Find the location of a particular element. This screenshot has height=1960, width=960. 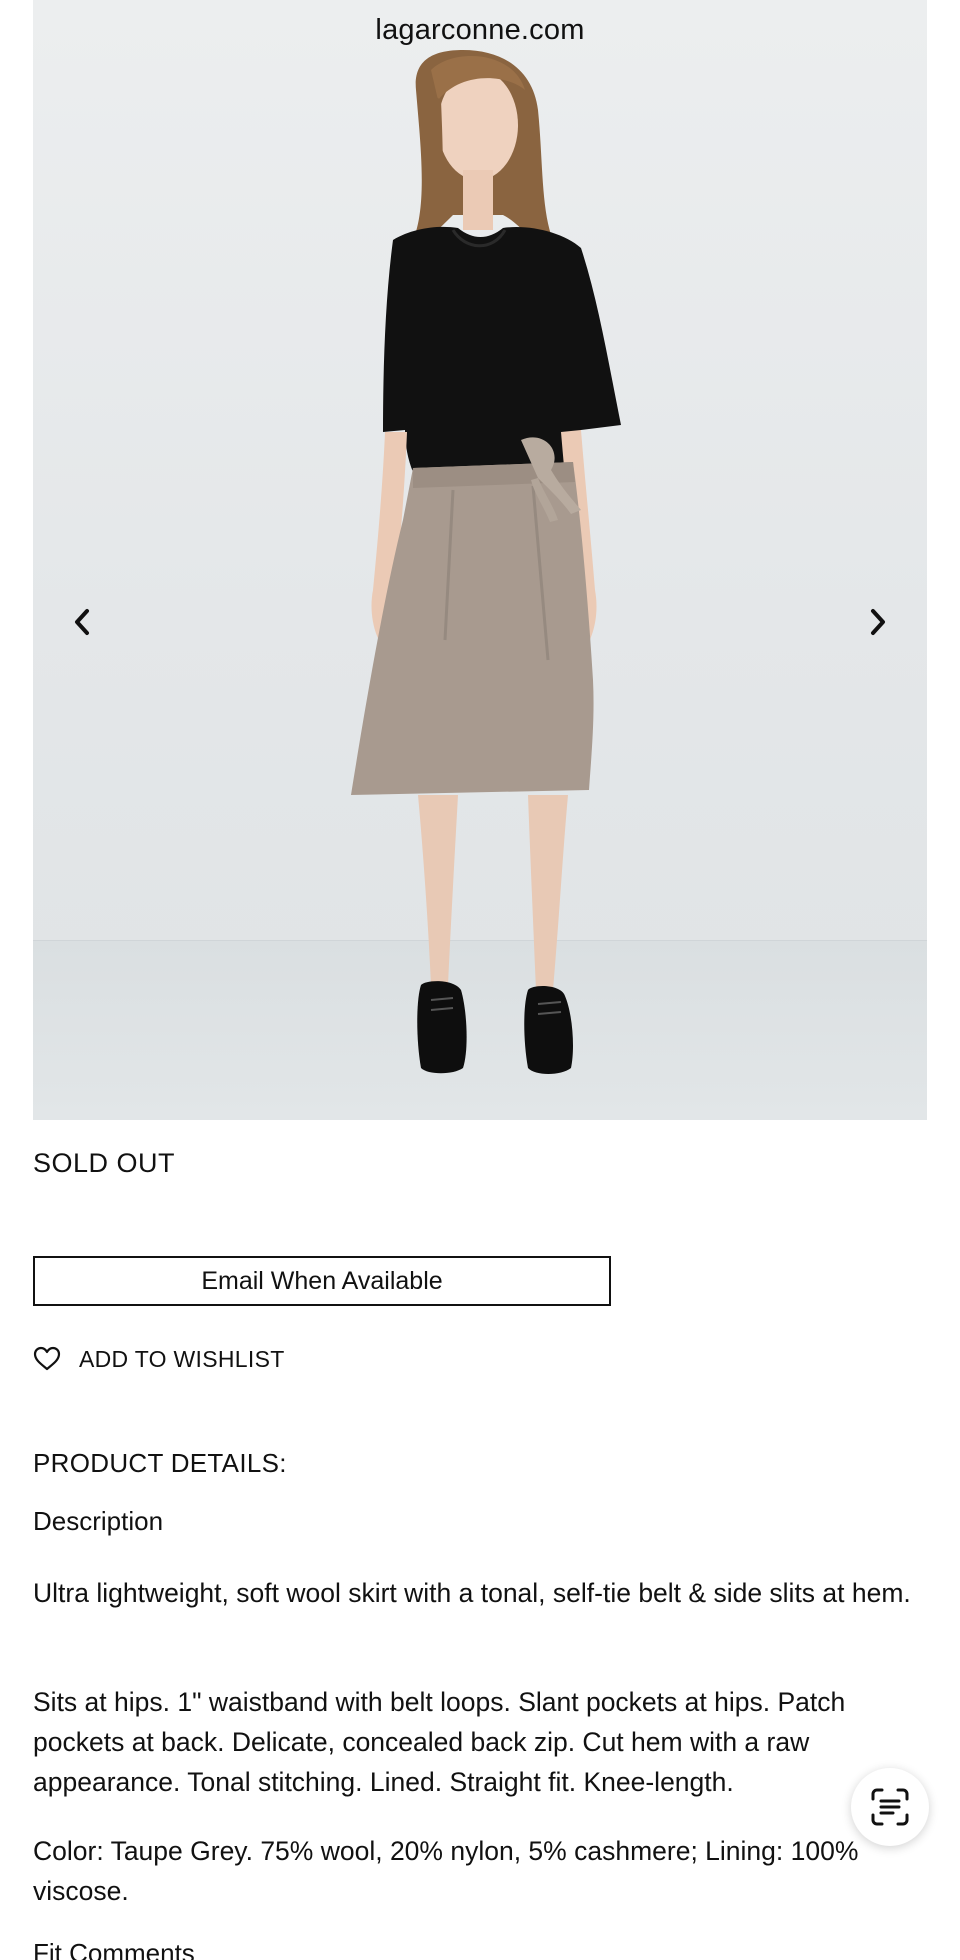

email-when-available-button: Email When Available is located at coordinates (322, 1281).